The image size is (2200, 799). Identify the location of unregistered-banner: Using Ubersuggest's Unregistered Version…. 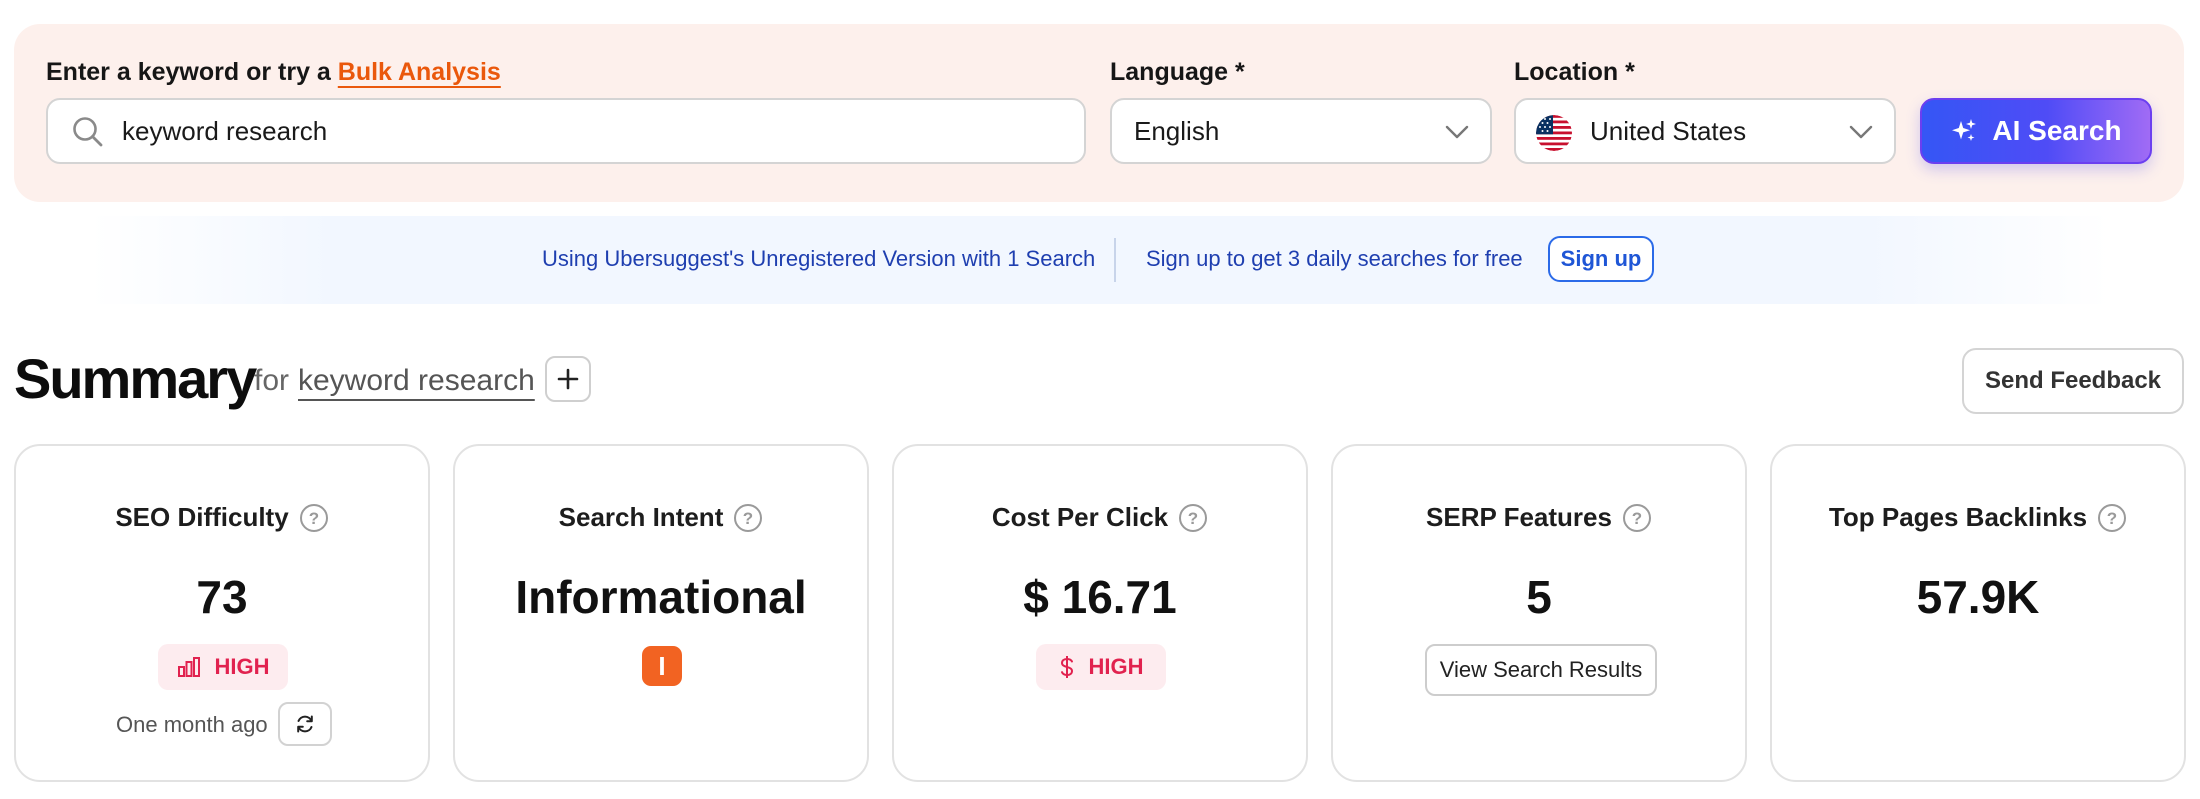
(1100, 260).